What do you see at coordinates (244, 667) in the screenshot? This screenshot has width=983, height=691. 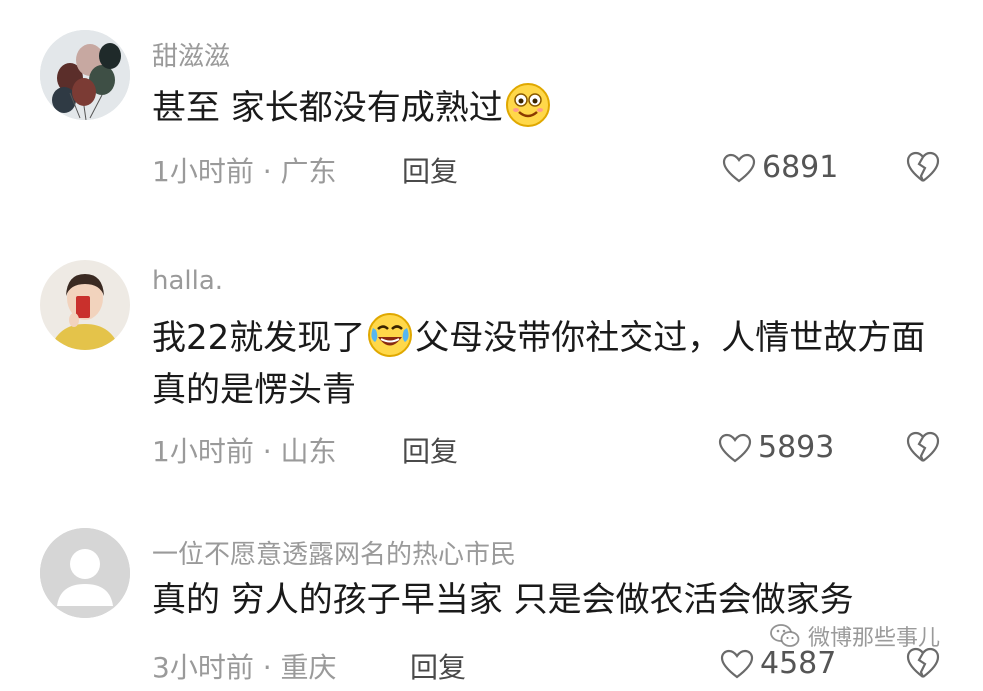 I see `time-location: 3小时前 · 重庆` at bounding box center [244, 667].